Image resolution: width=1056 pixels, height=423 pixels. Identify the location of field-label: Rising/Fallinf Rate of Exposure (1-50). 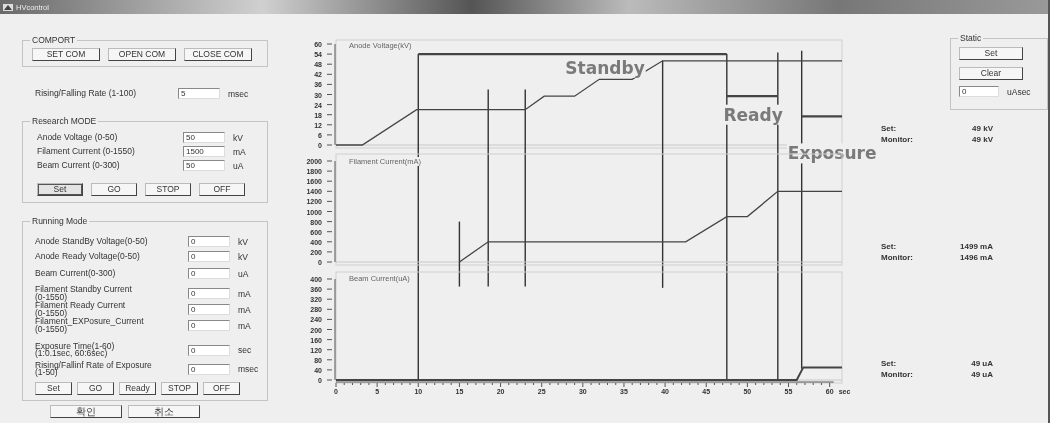
(94, 369).